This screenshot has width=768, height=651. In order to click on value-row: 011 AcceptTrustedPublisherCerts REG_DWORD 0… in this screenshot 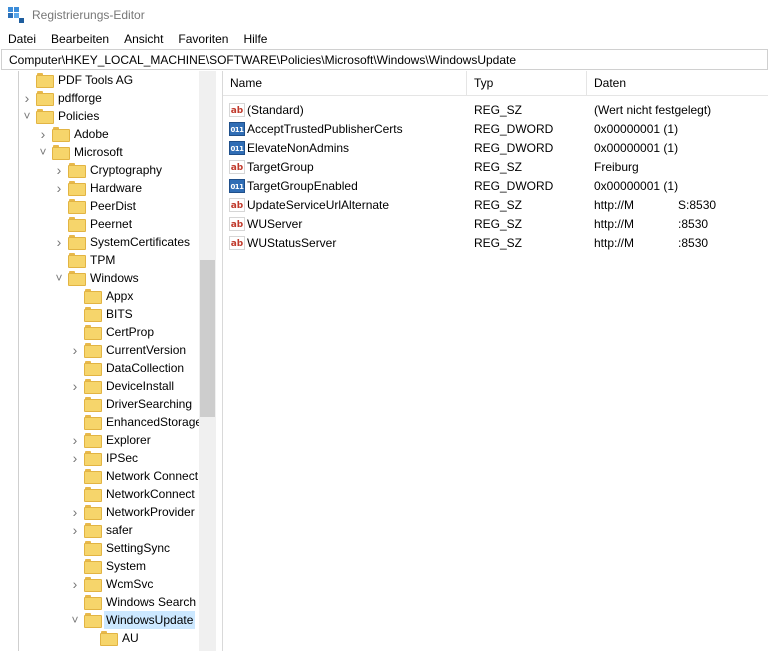, I will do `click(495, 128)`.